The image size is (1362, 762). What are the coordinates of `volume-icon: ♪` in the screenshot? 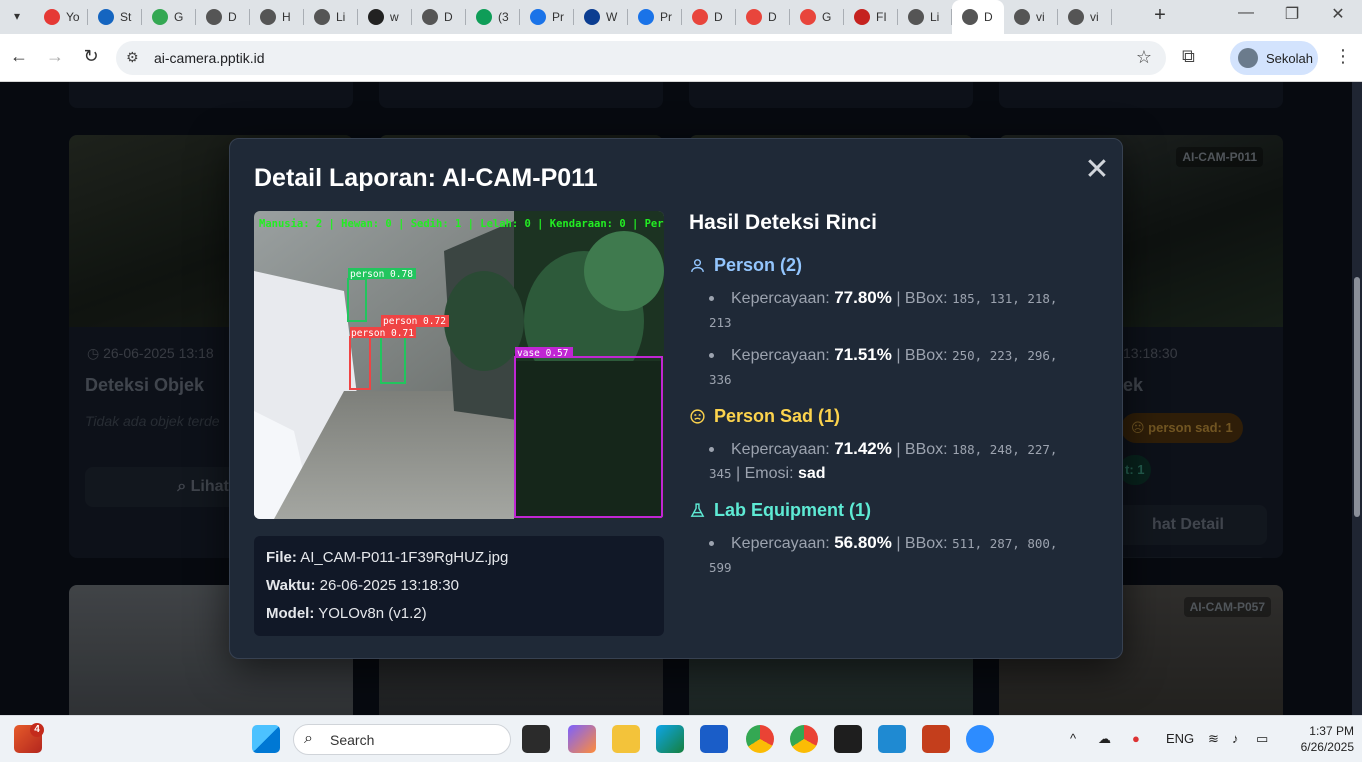 It's located at (1235, 738).